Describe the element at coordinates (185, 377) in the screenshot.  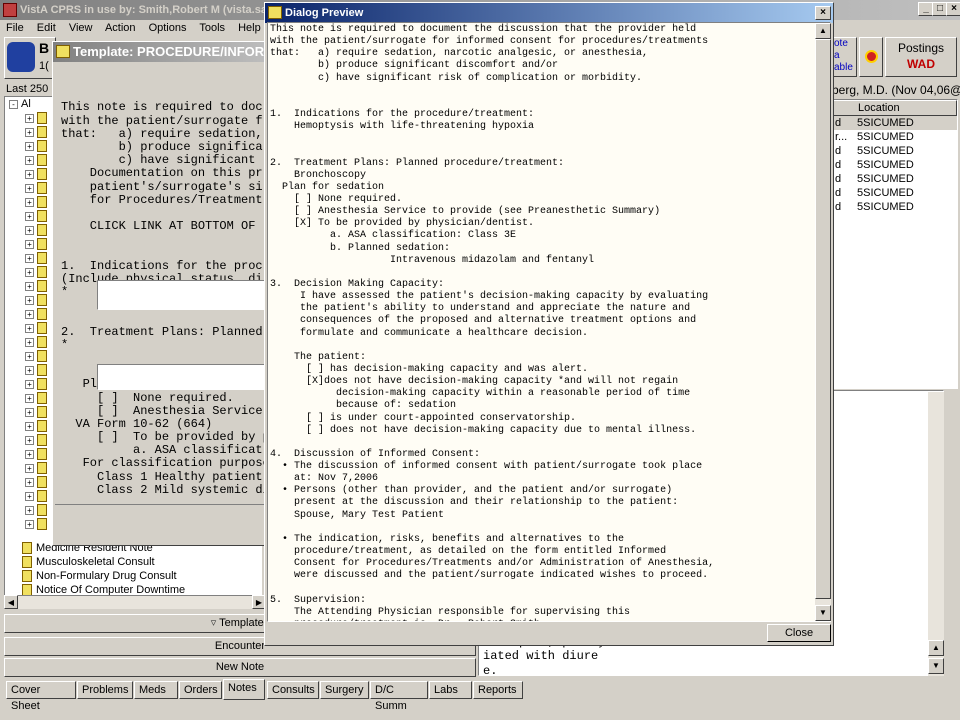
I see `treatment-plans-field` at that location.